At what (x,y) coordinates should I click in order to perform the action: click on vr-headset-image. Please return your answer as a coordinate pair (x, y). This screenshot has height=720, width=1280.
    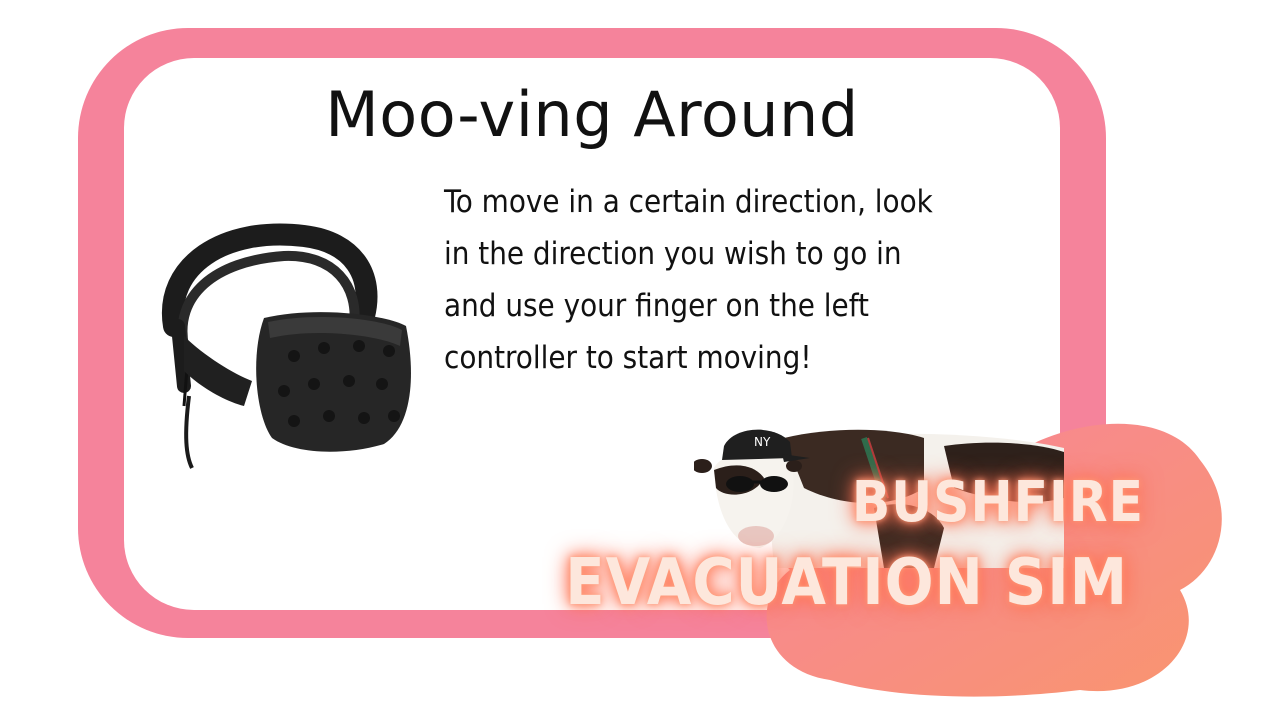
    Looking at the image, I should click on (286, 346).